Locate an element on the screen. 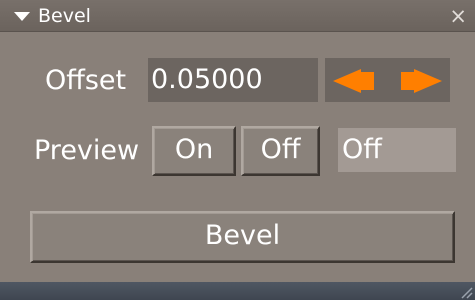 The image size is (475, 300). decrement-button is located at coordinates (355, 80).